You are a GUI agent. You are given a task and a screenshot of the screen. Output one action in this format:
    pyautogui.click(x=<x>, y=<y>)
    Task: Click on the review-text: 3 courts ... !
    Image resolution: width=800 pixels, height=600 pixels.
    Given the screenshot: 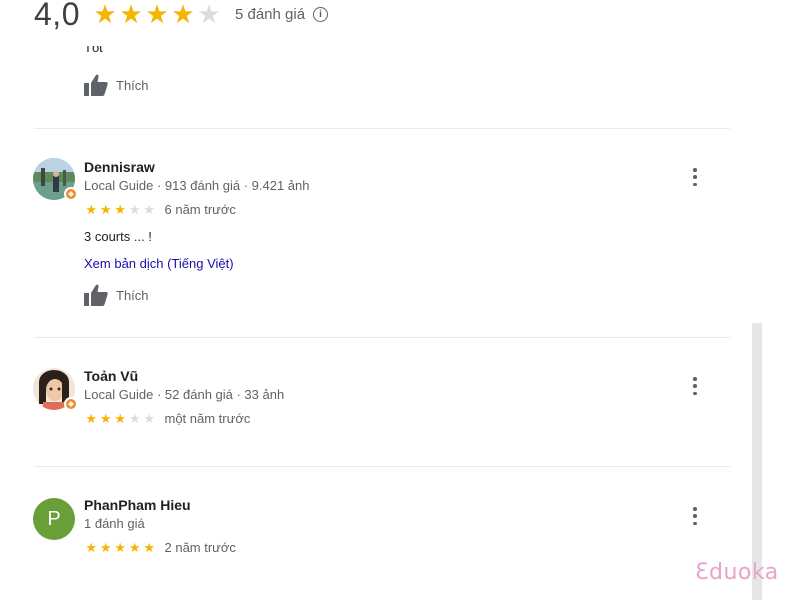 What is the action you would take?
    pyautogui.click(x=118, y=236)
    